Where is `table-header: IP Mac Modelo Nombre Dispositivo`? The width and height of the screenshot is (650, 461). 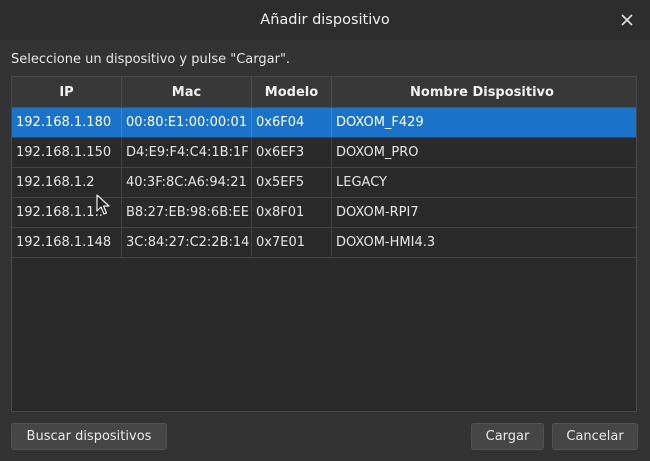
table-header: IP Mac Modelo Nombre Dispositivo is located at coordinates (324, 92).